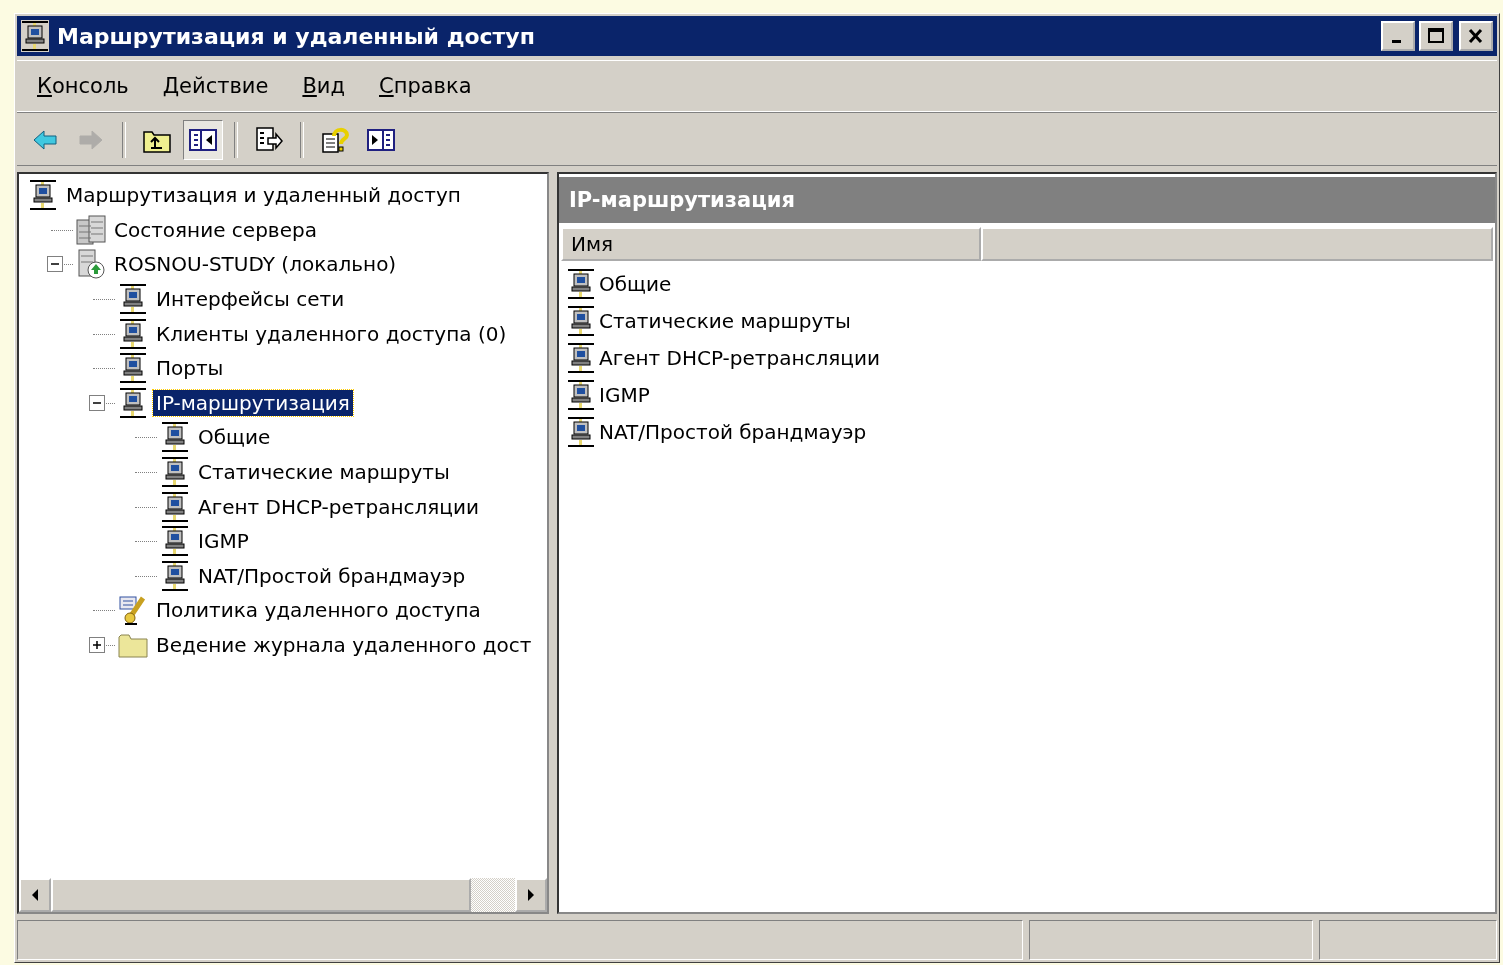  Describe the element at coordinates (1396, 41) in the screenshot. I see `minimize-icon` at that location.